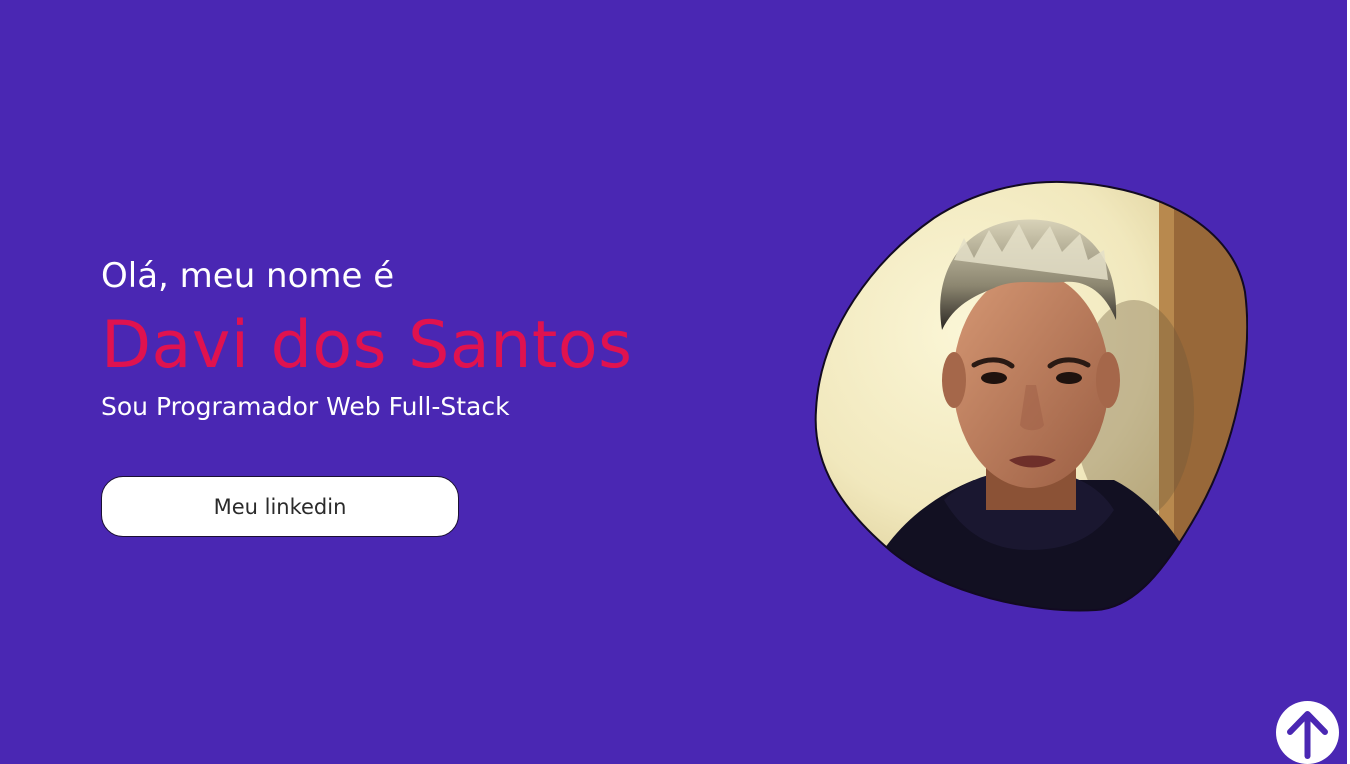  What do you see at coordinates (367, 345) in the screenshot?
I see `hero-name: Davi dos Santos` at bounding box center [367, 345].